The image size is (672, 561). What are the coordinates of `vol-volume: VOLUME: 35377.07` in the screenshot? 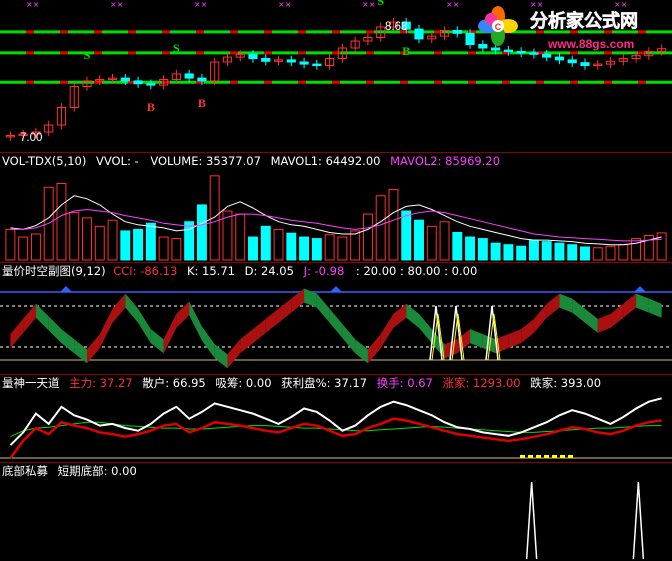 It's located at (205, 161).